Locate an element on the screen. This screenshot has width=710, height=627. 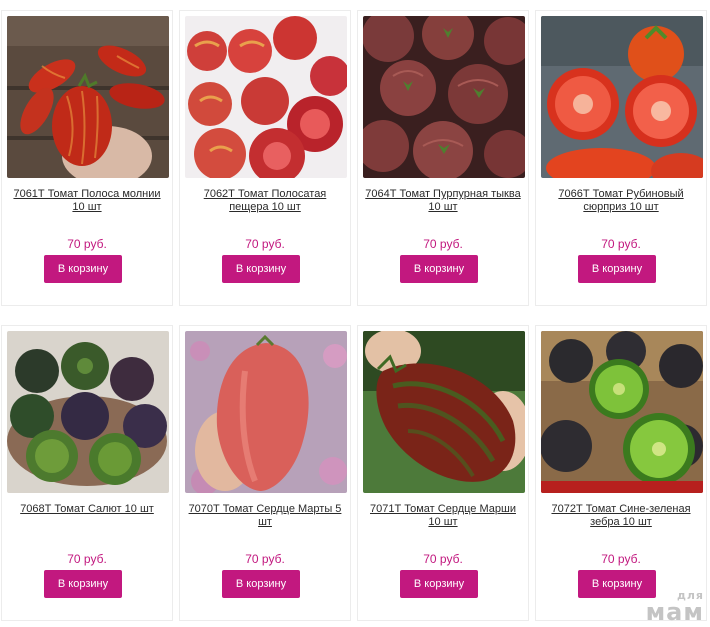
product-image-blue-green-zebra-tomatoes is located at coordinates (622, 412).